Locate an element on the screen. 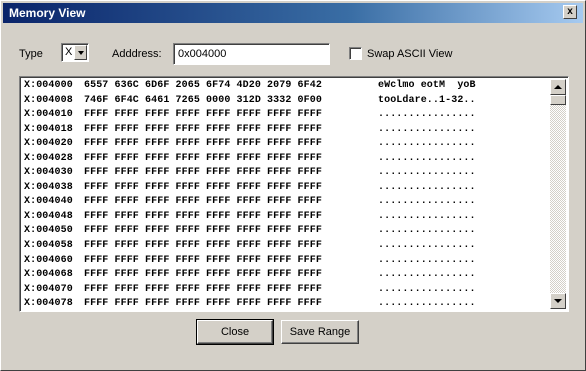 Image resolution: width=586 pixels, height=371 pixels. memory-row-ascii: eWclmo eotM yoB is located at coordinates (427, 85).